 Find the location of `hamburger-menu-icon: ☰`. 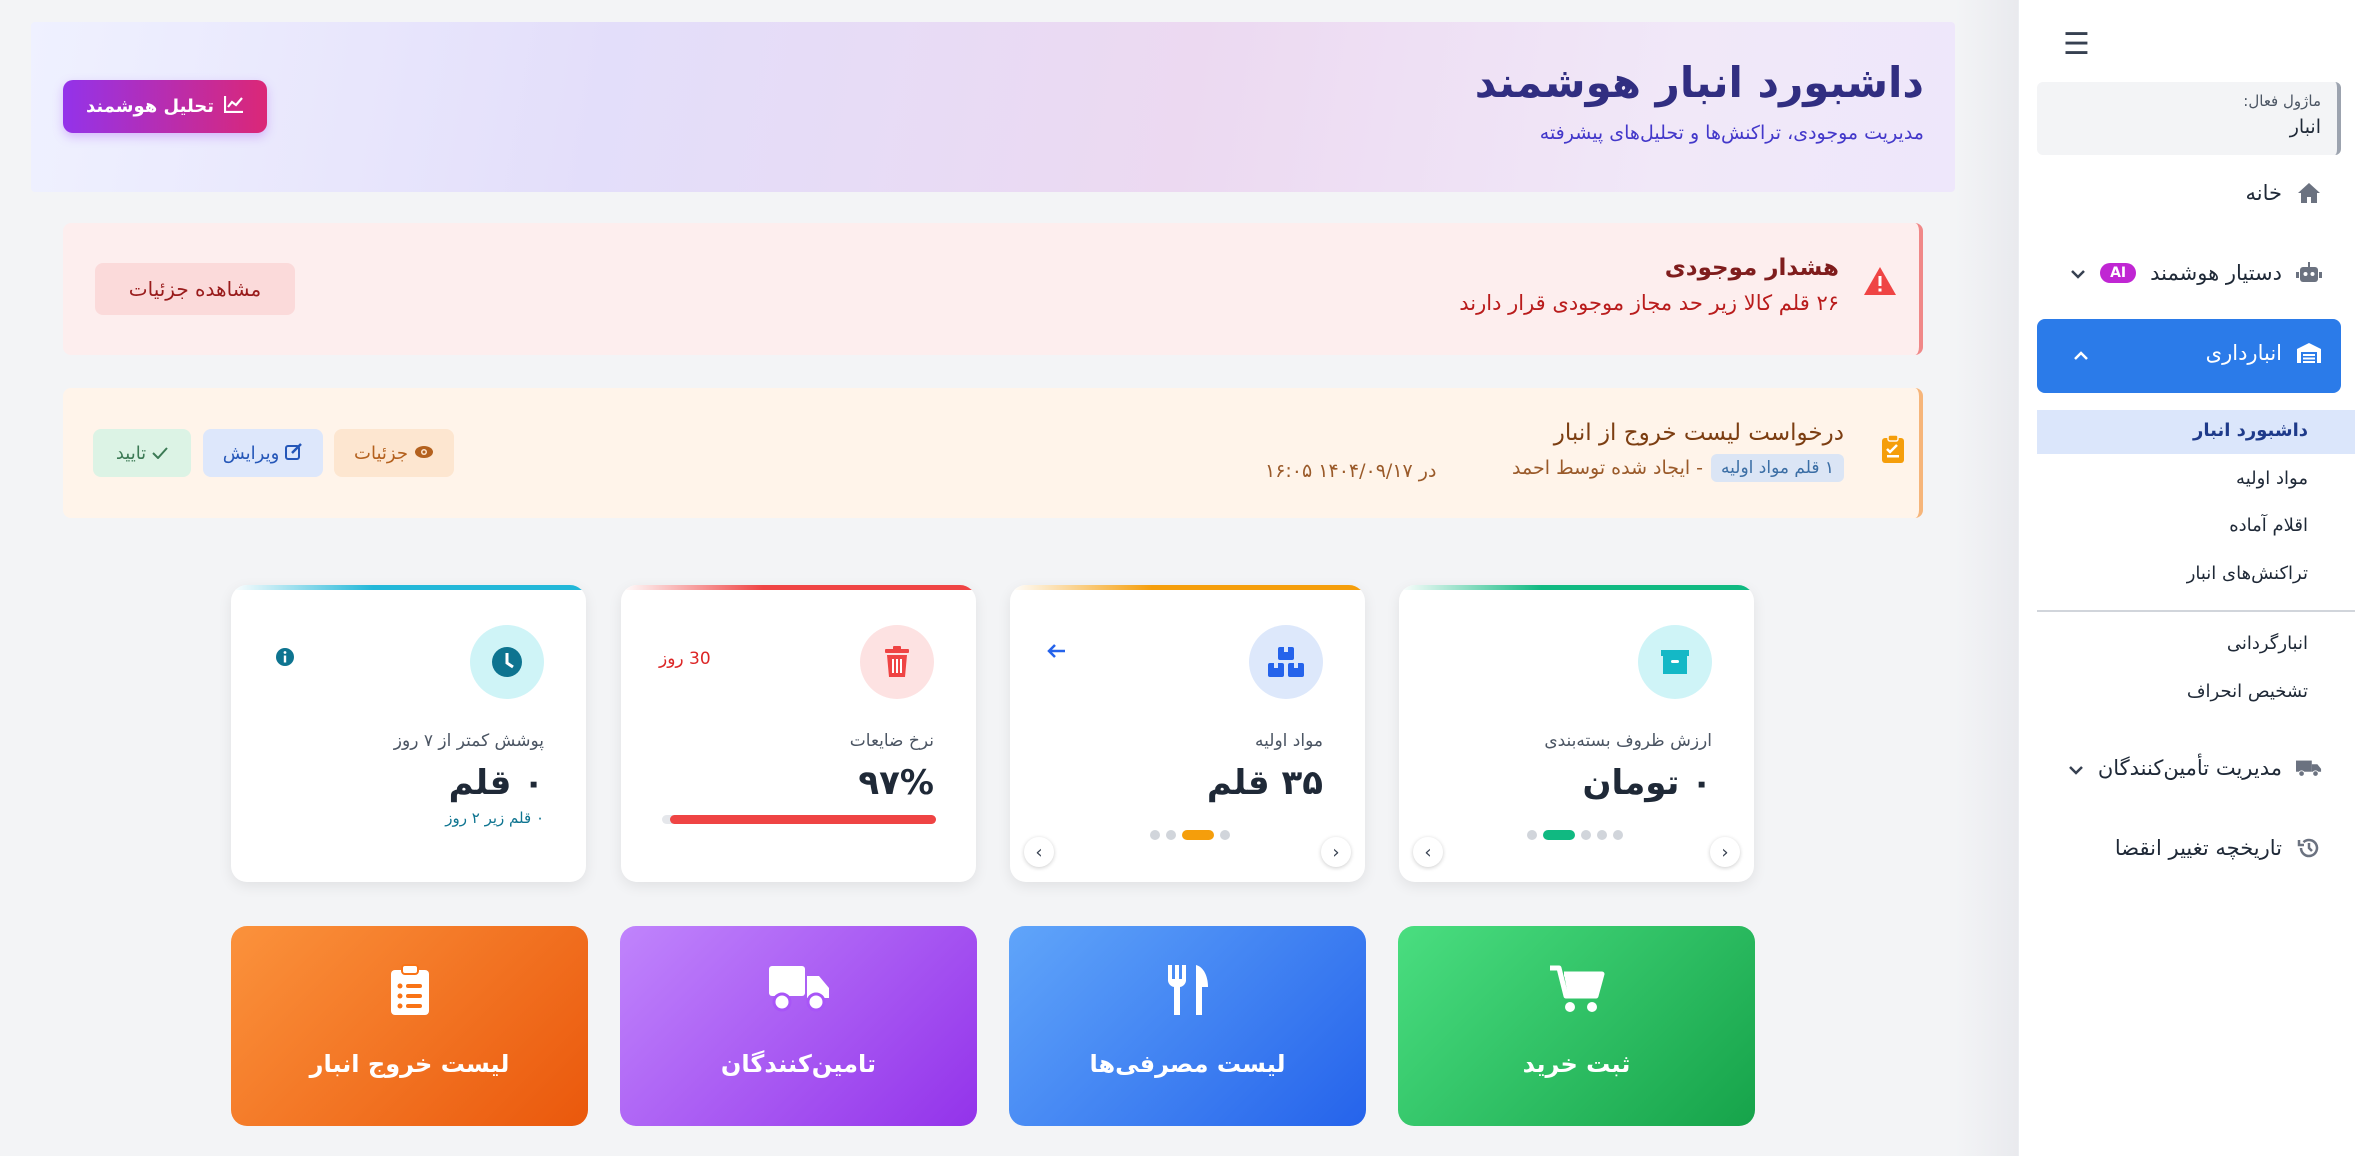

hamburger-menu-icon: ☰ is located at coordinates (2076, 45).